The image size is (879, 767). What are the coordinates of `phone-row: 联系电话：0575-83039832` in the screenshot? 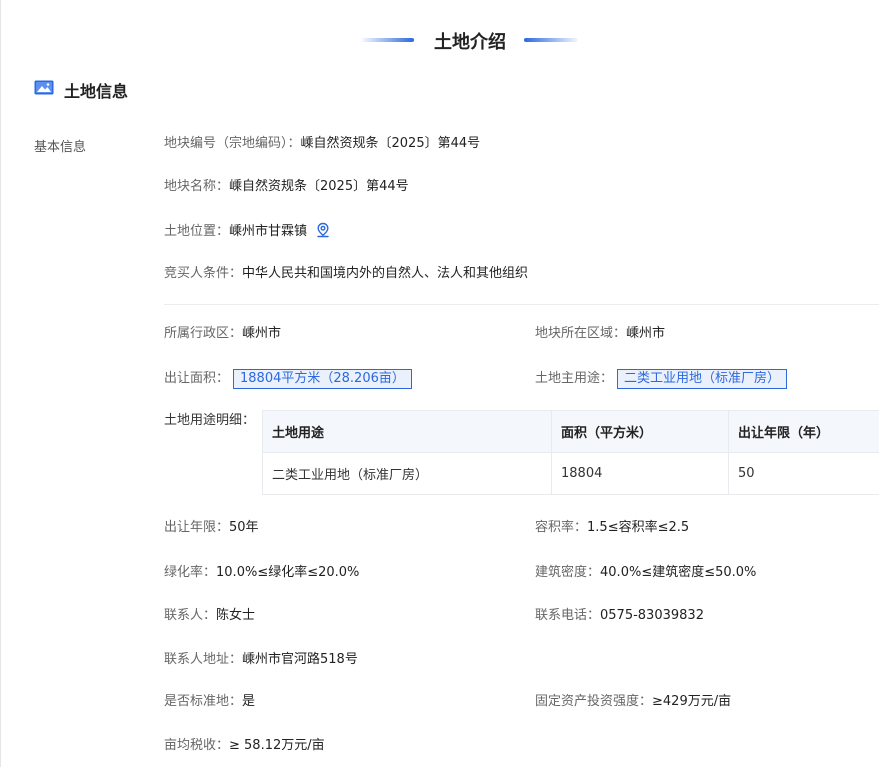 It's located at (619, 616).